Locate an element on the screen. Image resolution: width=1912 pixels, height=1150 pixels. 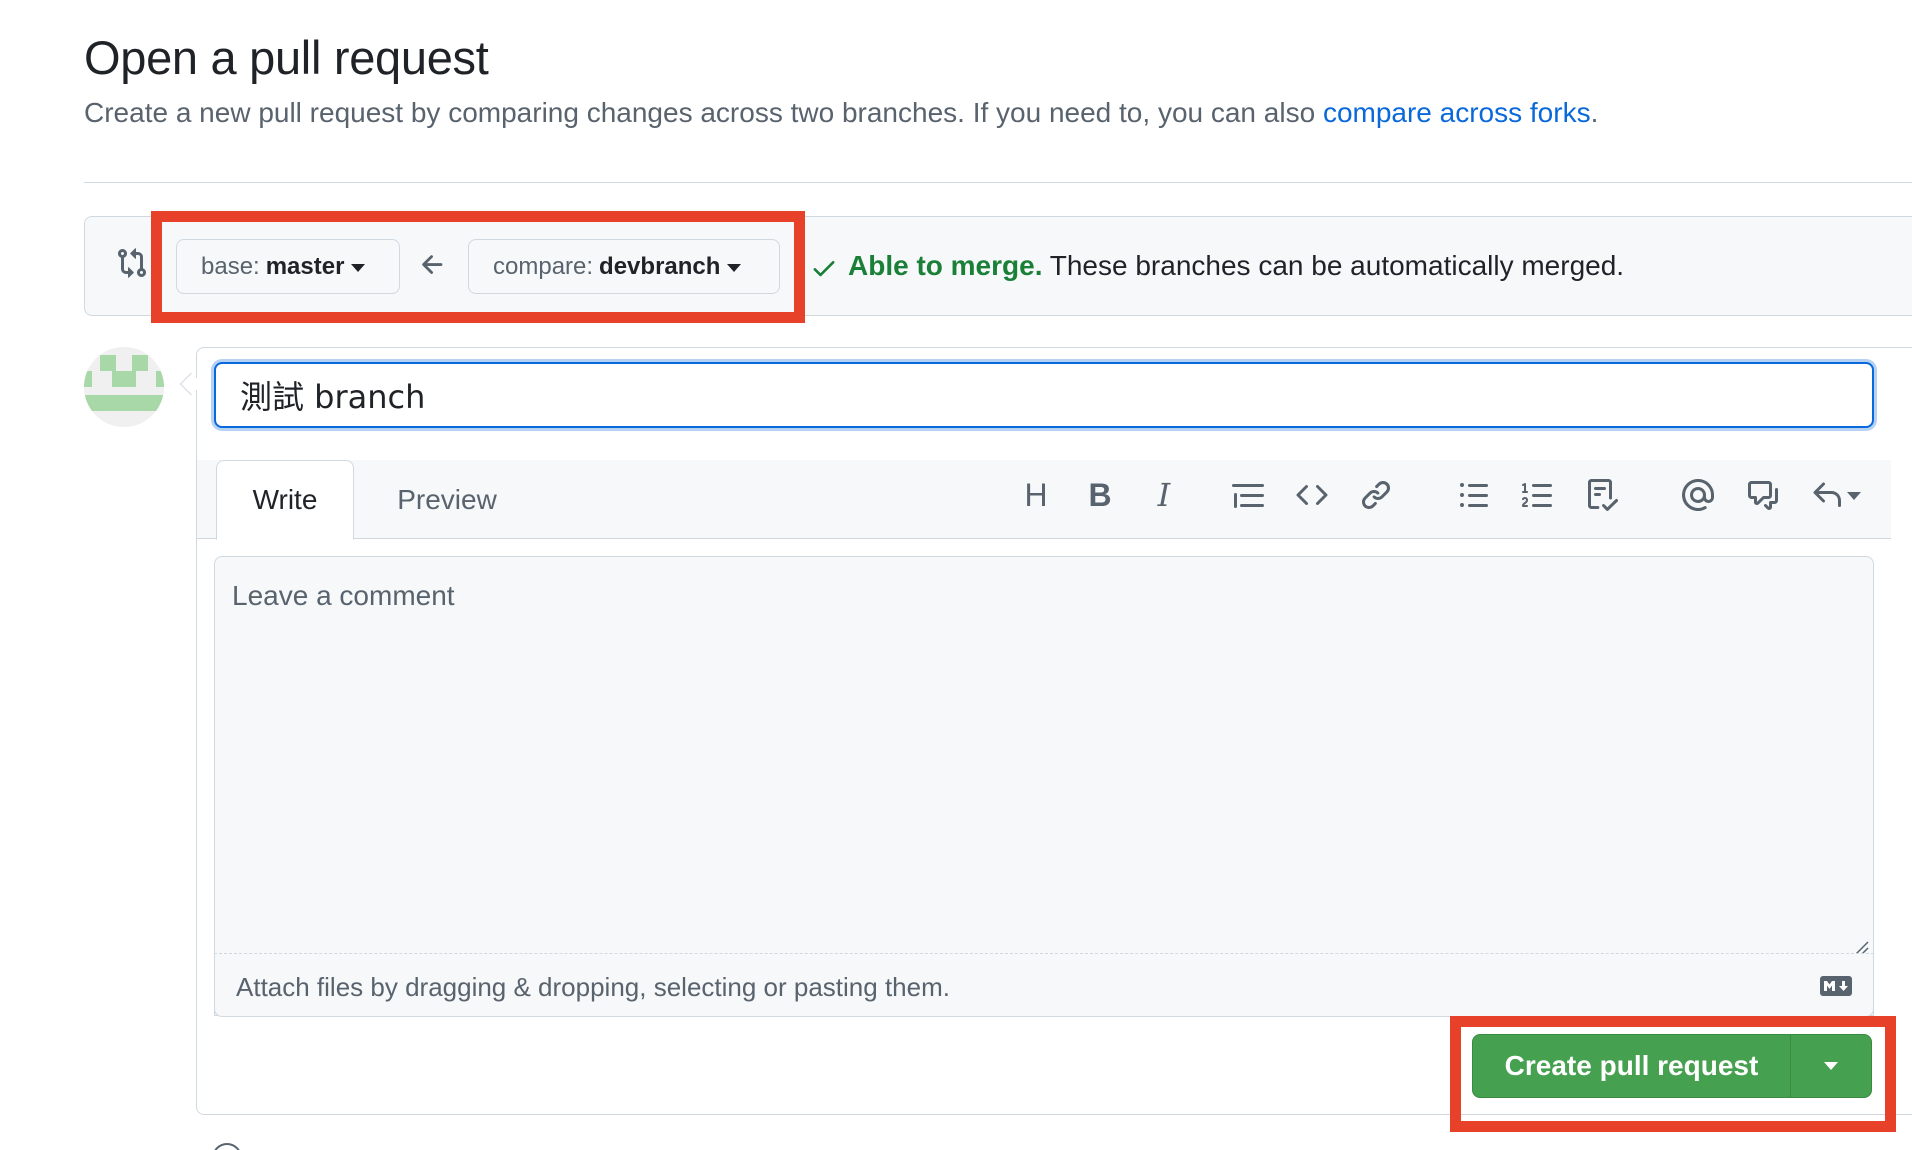
partial-circle-icon is located at coordinates (227, 1146).